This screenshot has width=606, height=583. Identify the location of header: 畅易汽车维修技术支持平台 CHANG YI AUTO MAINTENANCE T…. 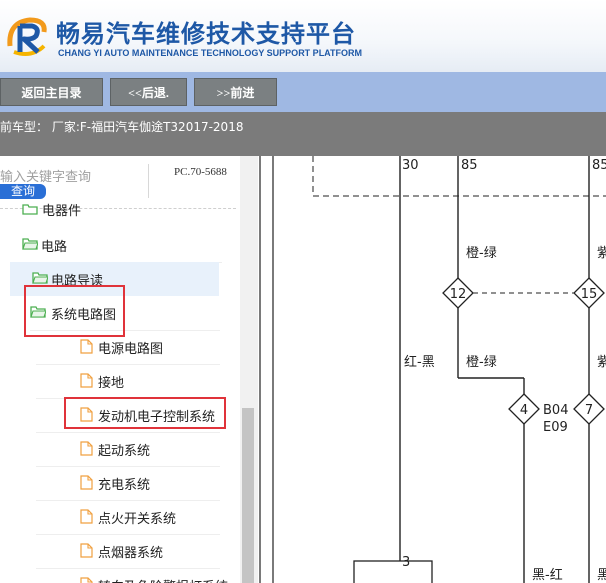
(303, 36).